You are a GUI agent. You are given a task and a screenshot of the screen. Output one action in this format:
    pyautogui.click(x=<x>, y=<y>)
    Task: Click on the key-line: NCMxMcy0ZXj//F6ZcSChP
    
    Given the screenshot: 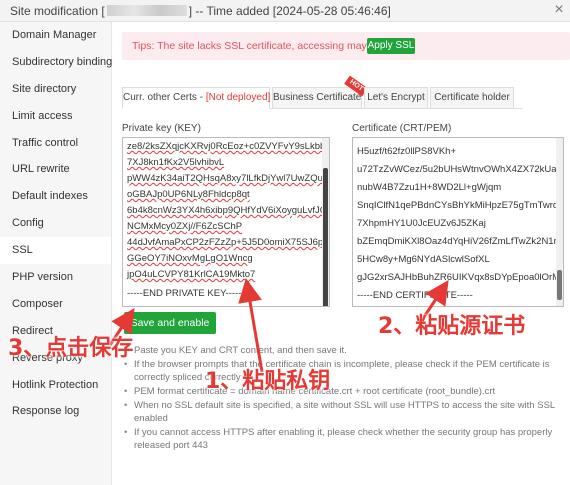 What is the action you would take?
    pyautogui.click(x=185, y=226)
    